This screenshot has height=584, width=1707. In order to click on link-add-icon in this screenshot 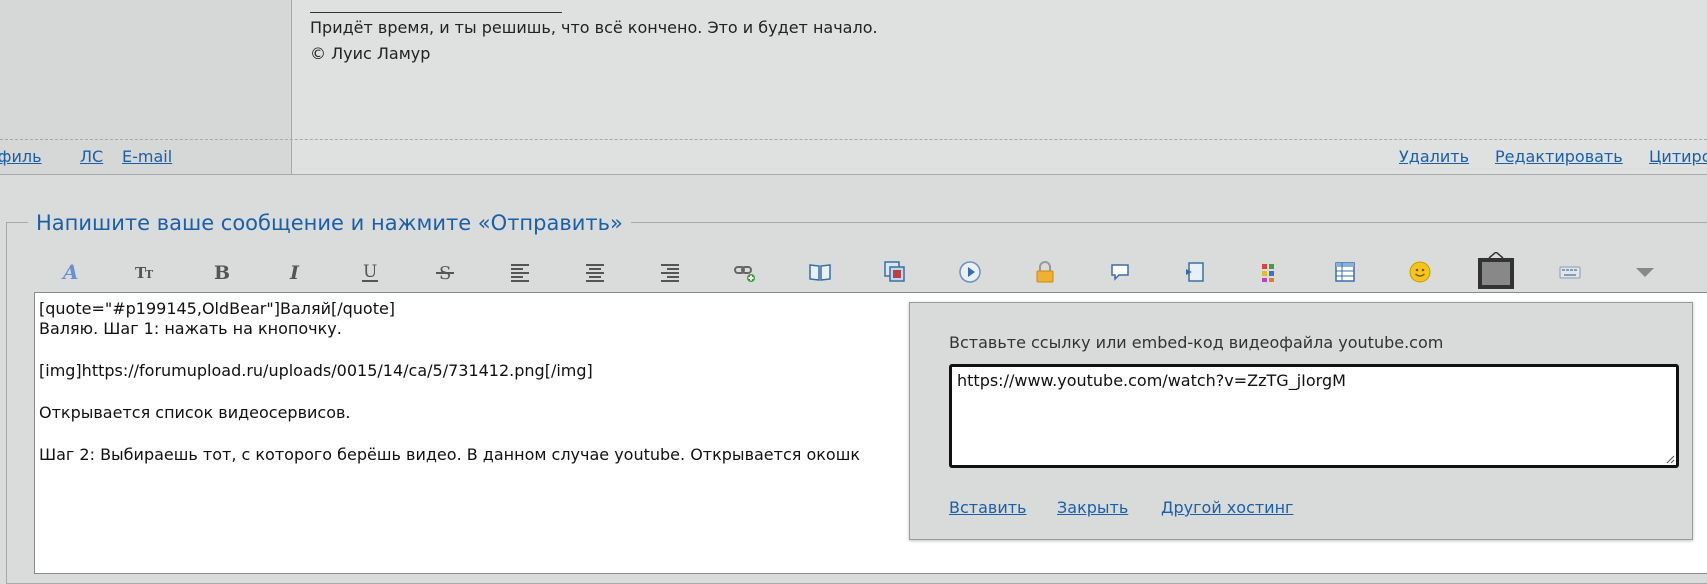, I will do `click(745, 272)`.